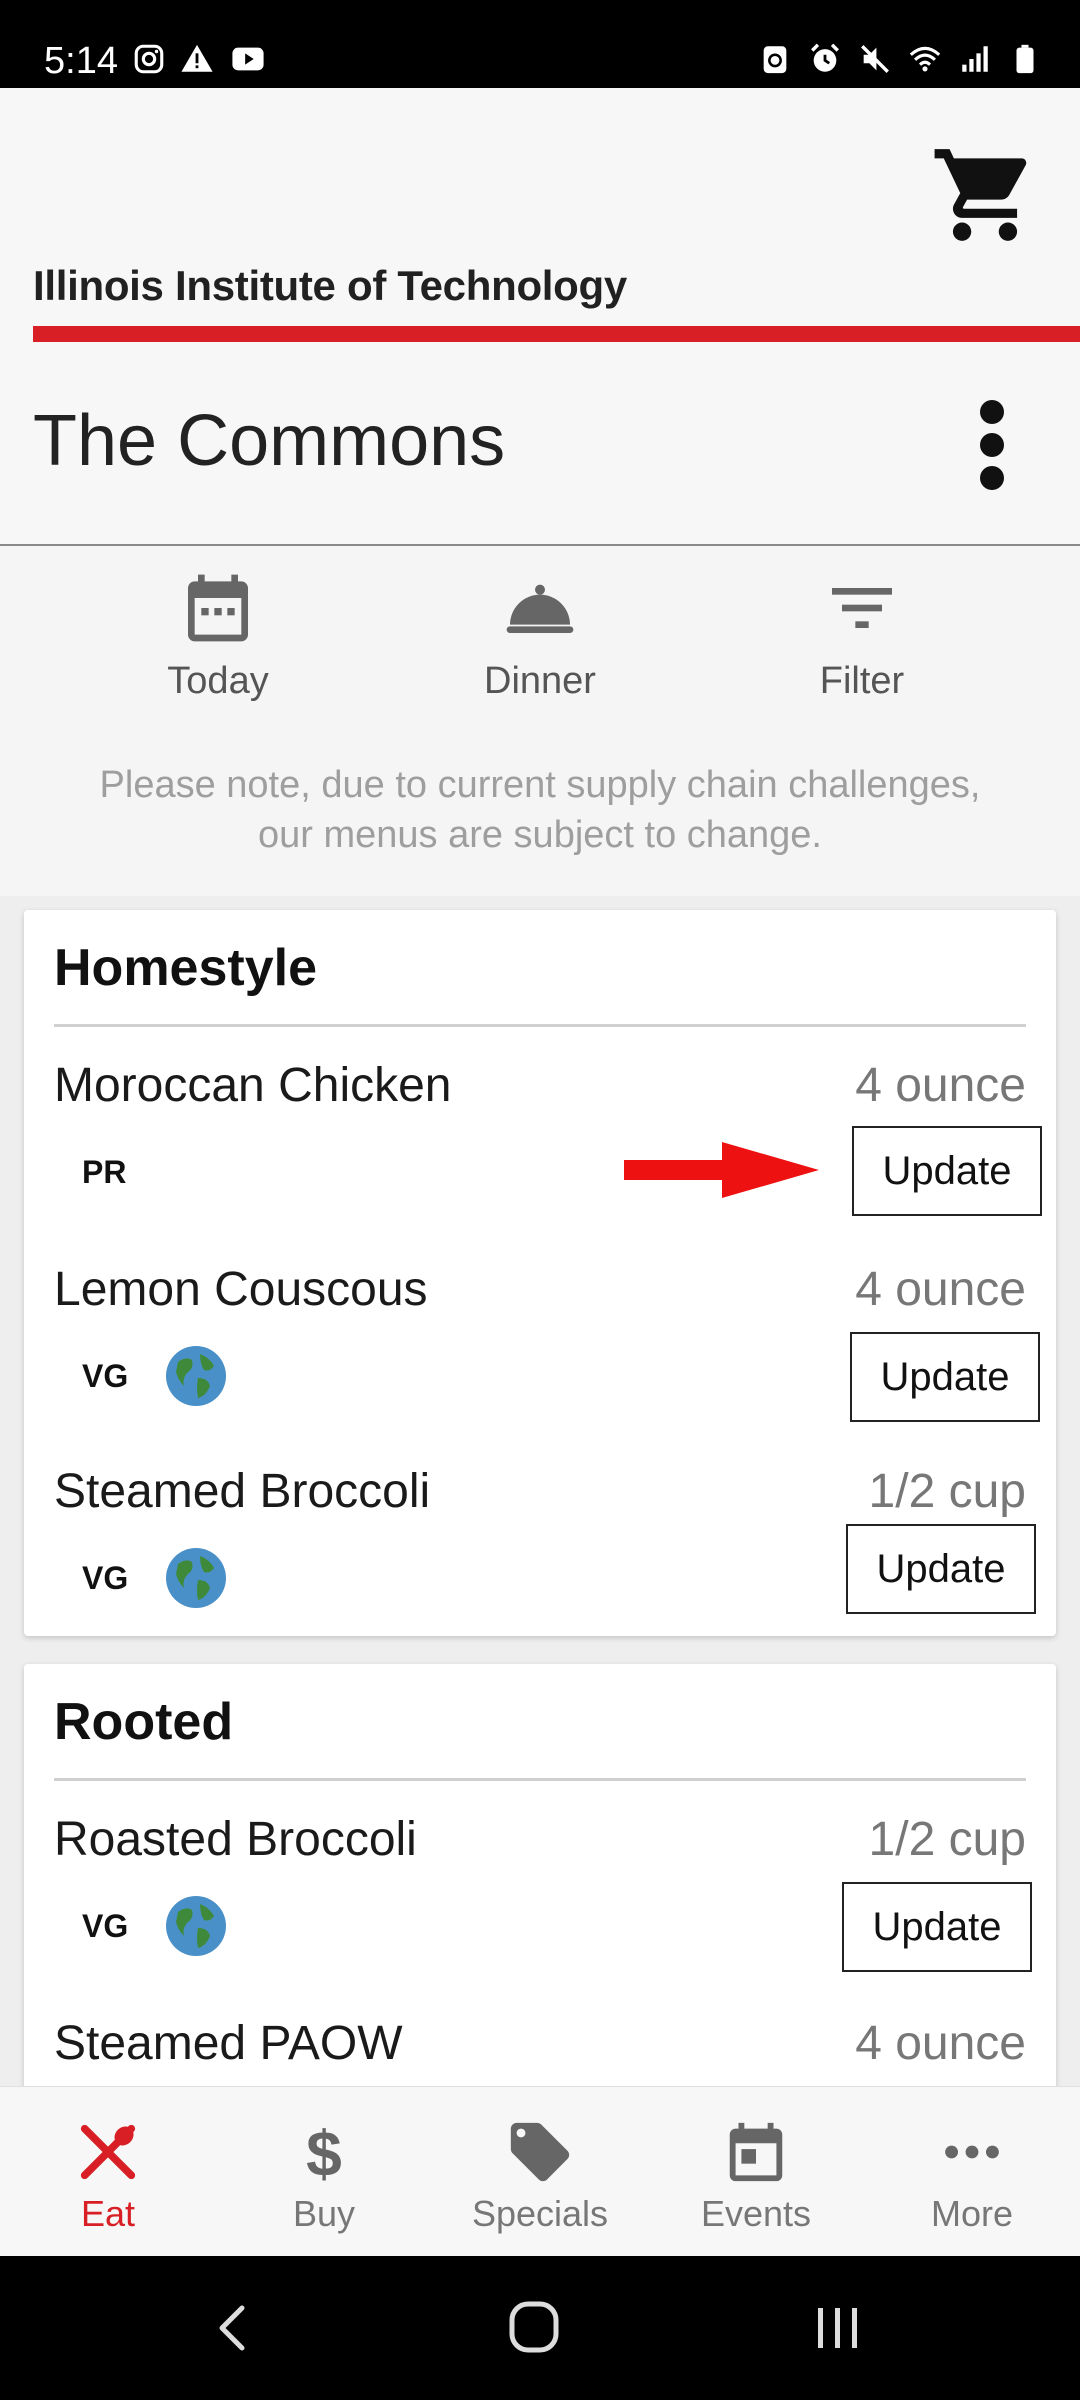  What do you see at coordinates (838, 2328) in the screenshot?
I see `recents-icon` at bounding box center [838, 2328].